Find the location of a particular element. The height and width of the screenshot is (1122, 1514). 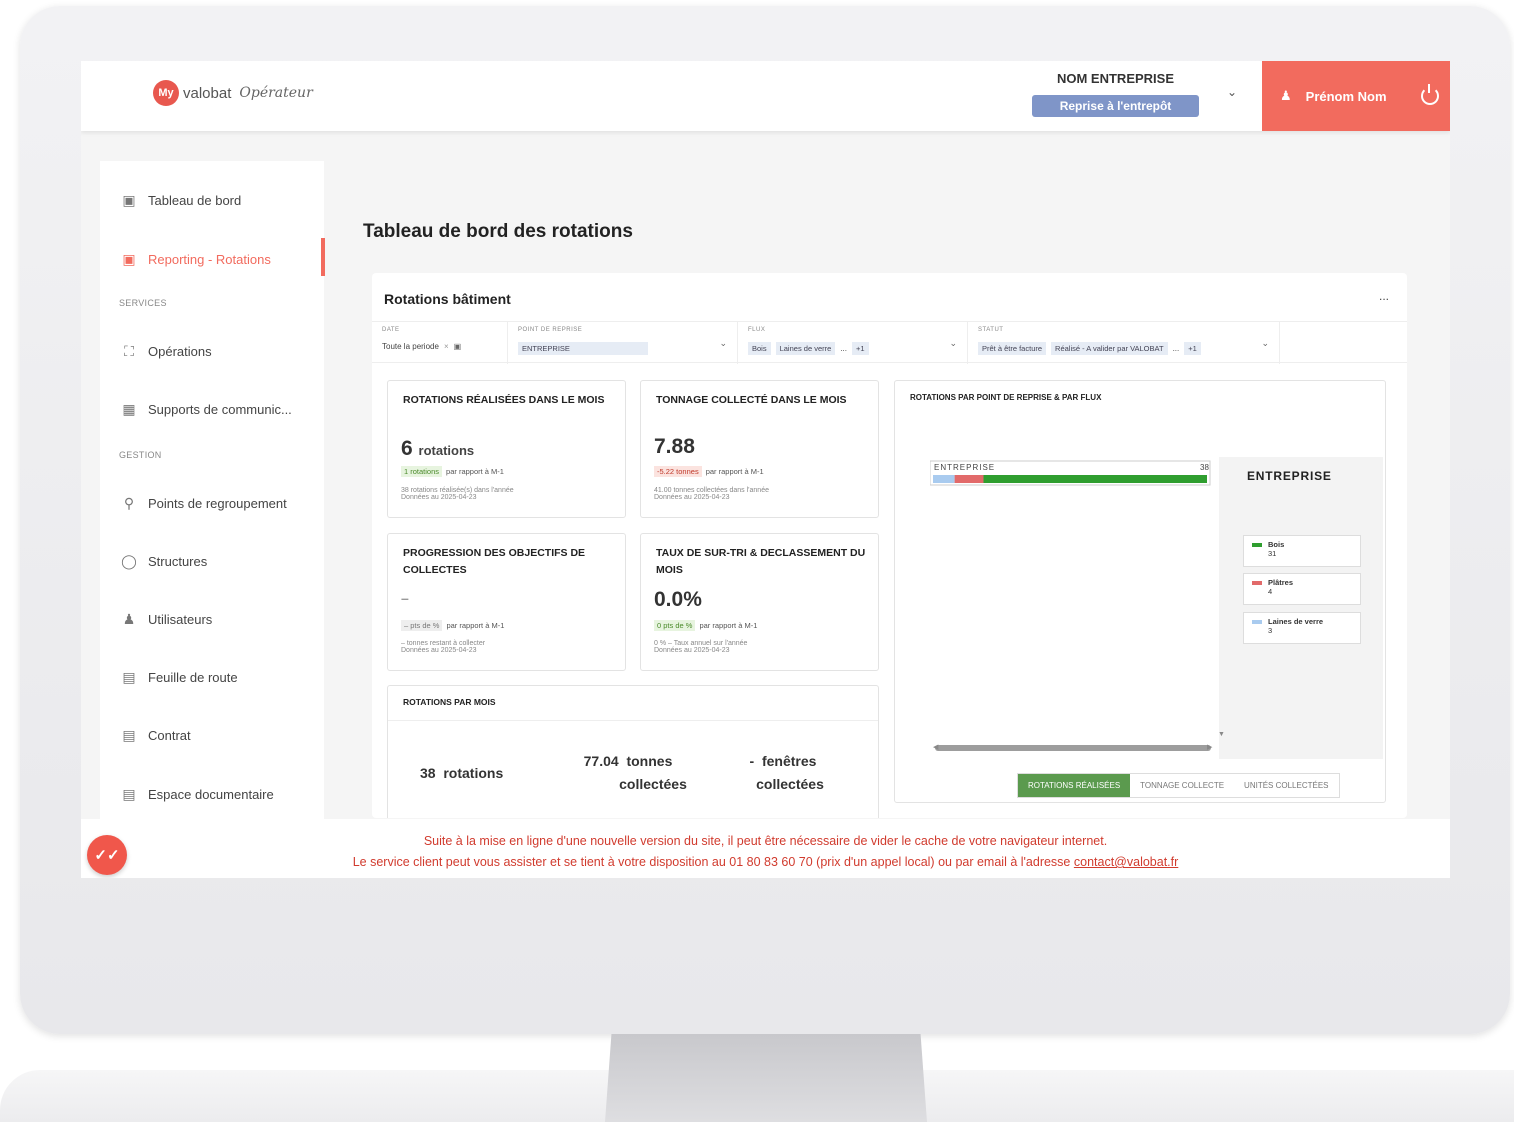

sidebar-item-structures: ◯ Structures is located at coordinates (163, 561).